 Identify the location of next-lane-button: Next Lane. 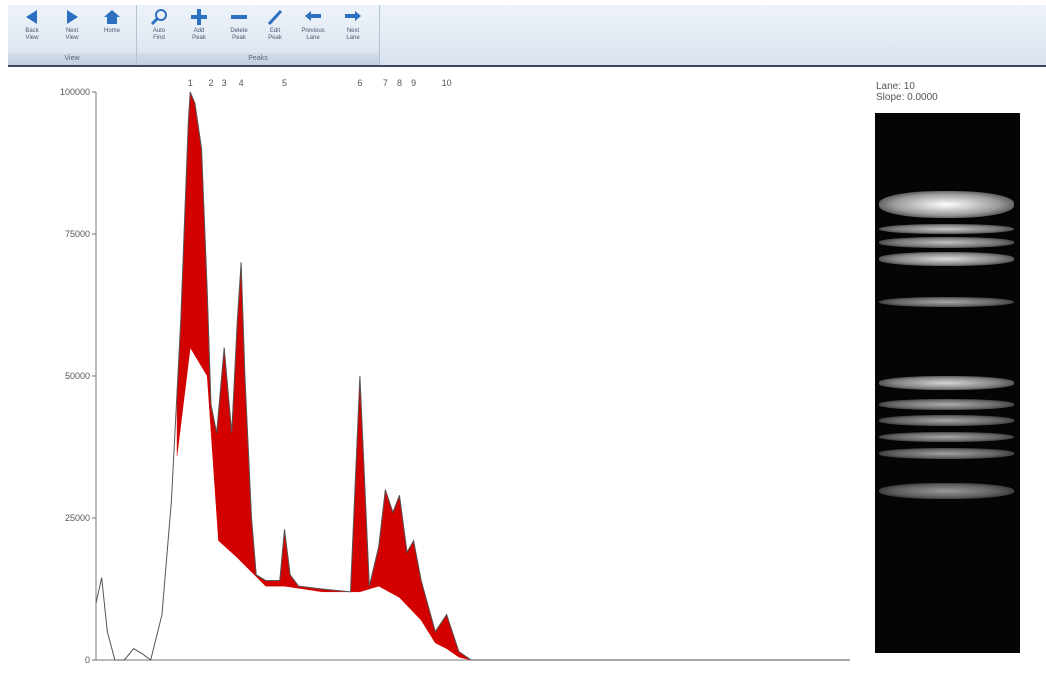
(353, 30).